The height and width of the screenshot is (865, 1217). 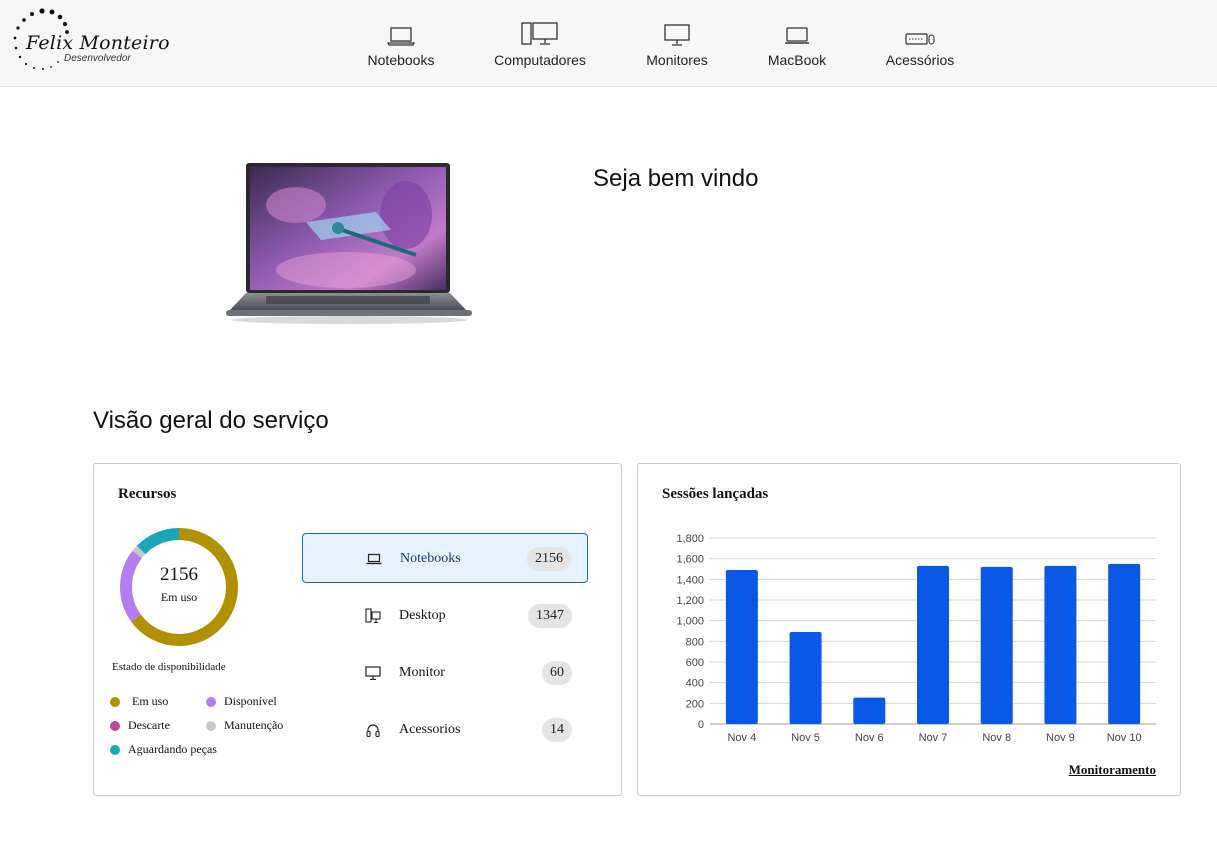 I want to click on keyboard-mouse-icon, so click(x=920, y=33).